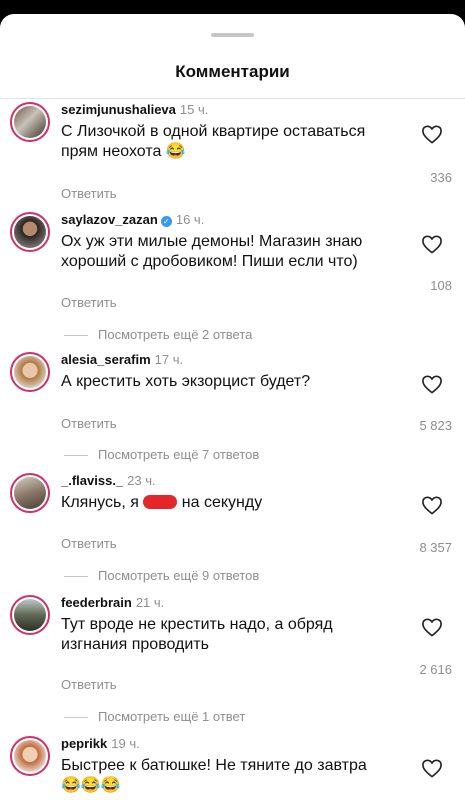 The image size is (465, 800). Describe the element at coordinates (106, 359) in the screenshot. I see `username-link: alesia_serafim` at that location.